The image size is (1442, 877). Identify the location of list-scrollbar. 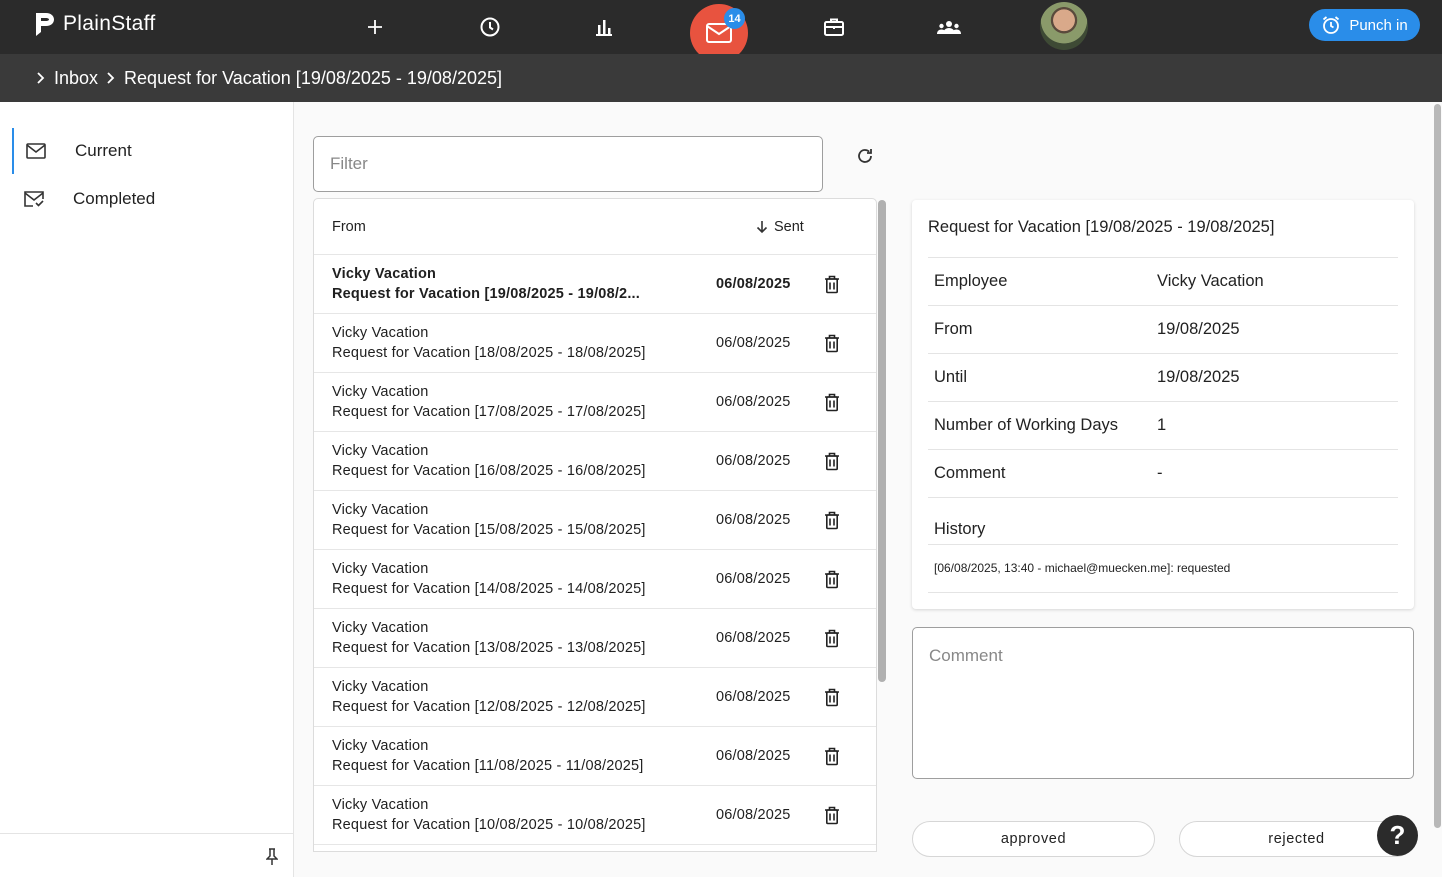
(882, 441).